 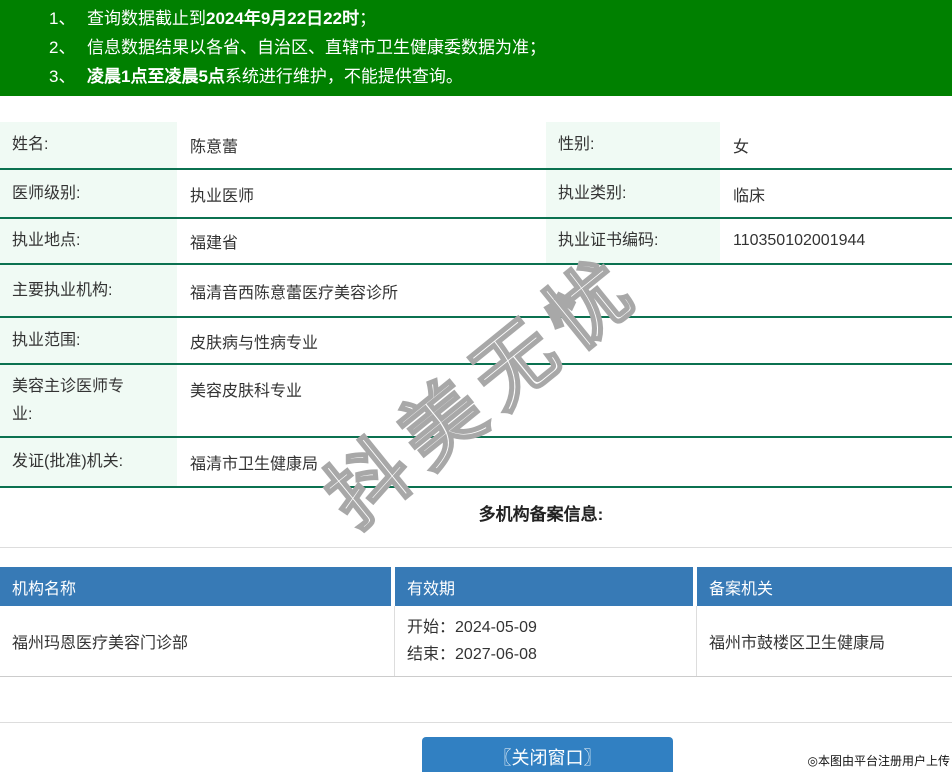 What do you see at coordinates (741, 147) in the screenshot?
I see `gender-value: 女` at bounding box center [741, 147].